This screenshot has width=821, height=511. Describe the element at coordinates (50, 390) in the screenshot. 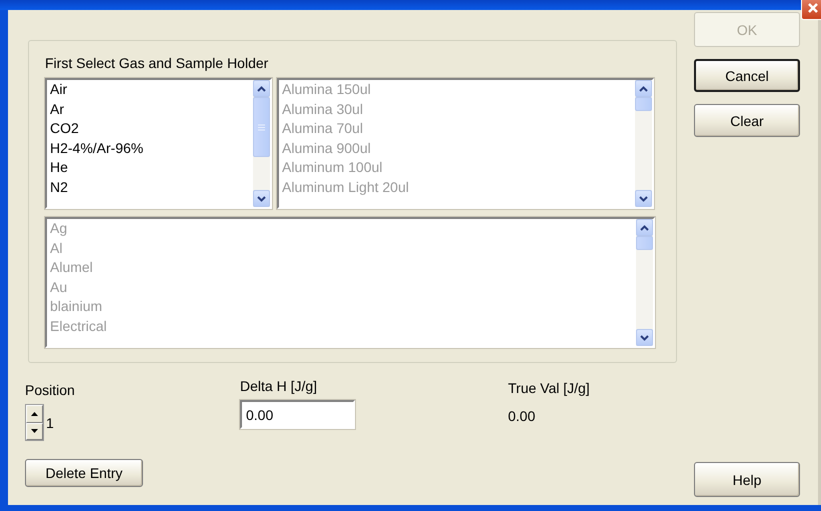

I see `position-label: Position` at that location.